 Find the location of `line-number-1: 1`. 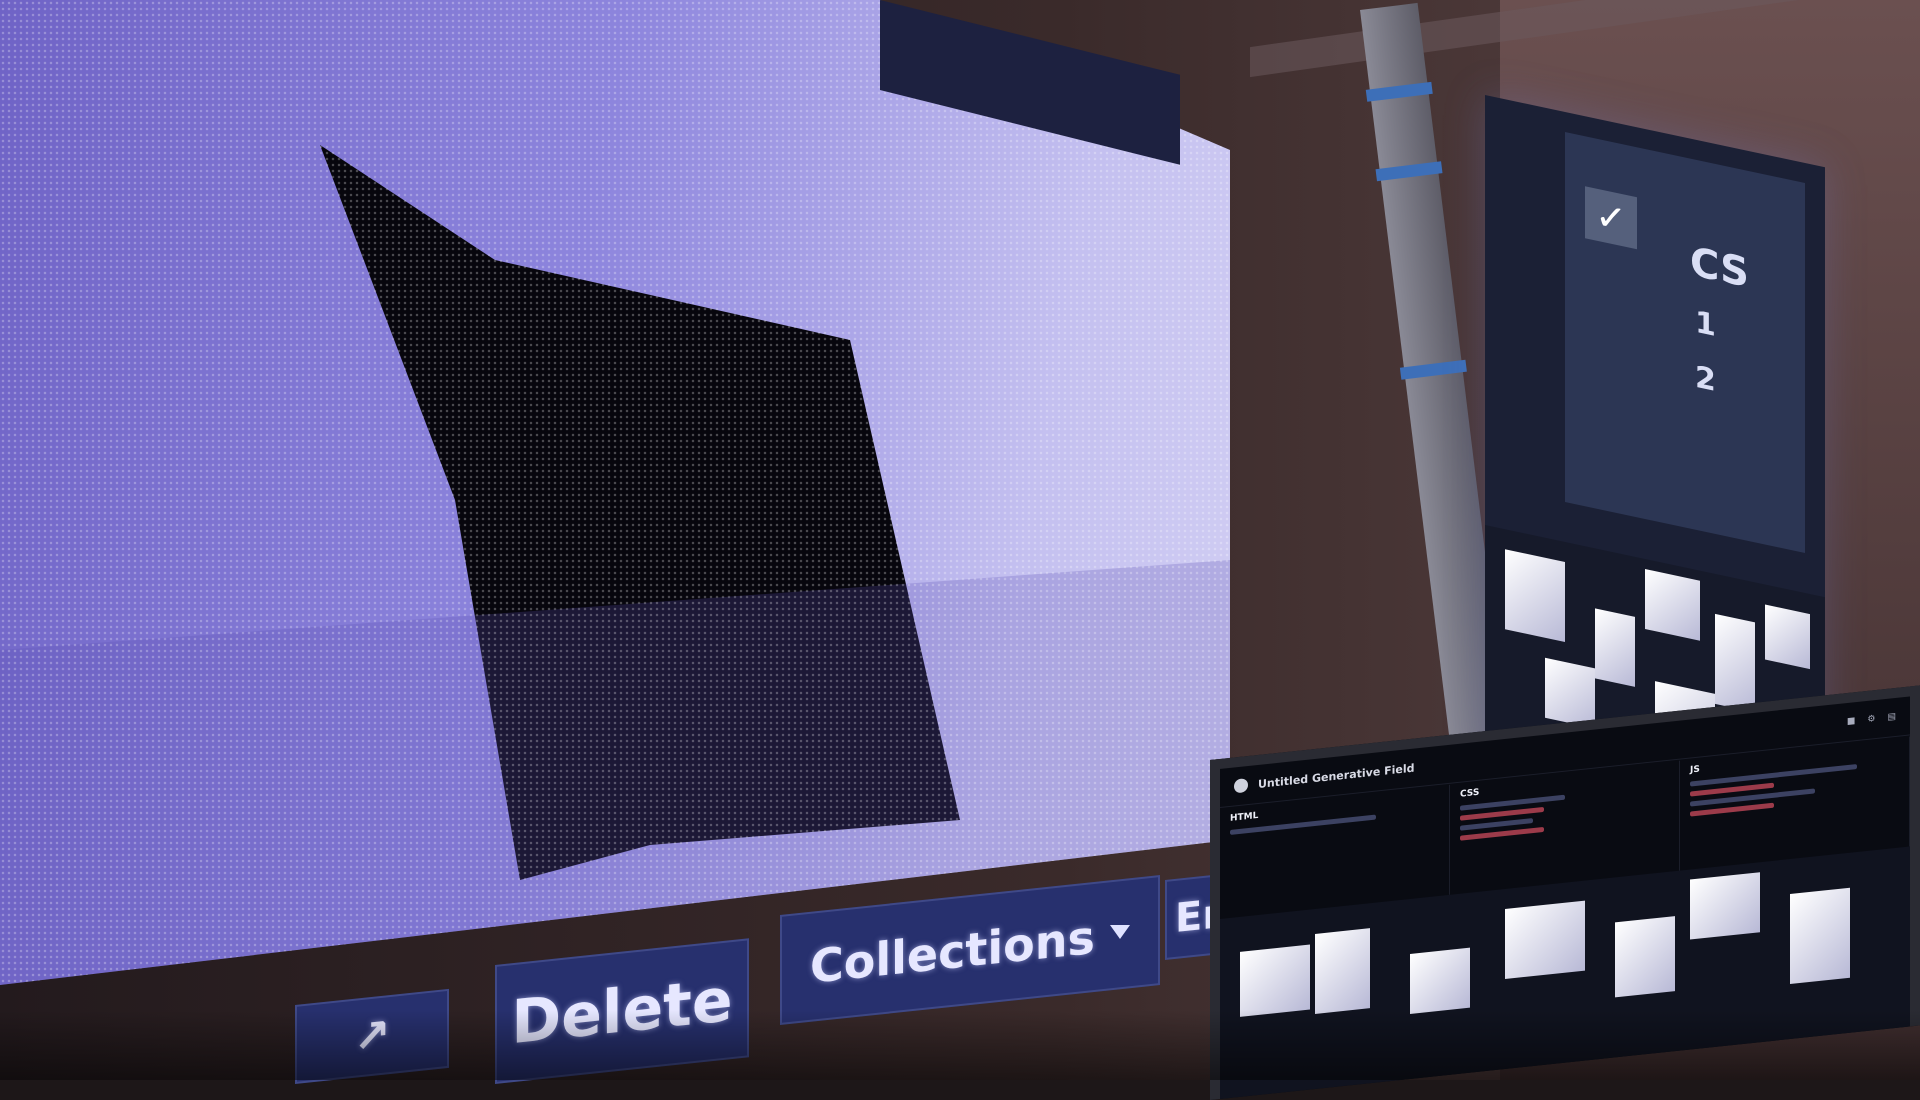

line-number-1: 1 is located at coordinates (1705, 324).